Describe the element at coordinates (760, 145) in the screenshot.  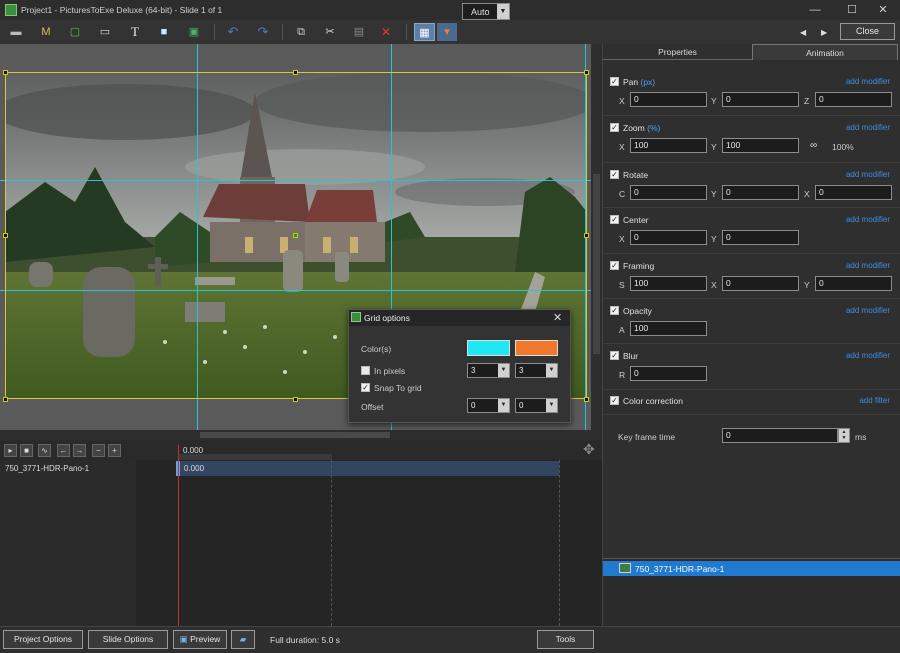
I see `zoom-y-input: 100` at that location.